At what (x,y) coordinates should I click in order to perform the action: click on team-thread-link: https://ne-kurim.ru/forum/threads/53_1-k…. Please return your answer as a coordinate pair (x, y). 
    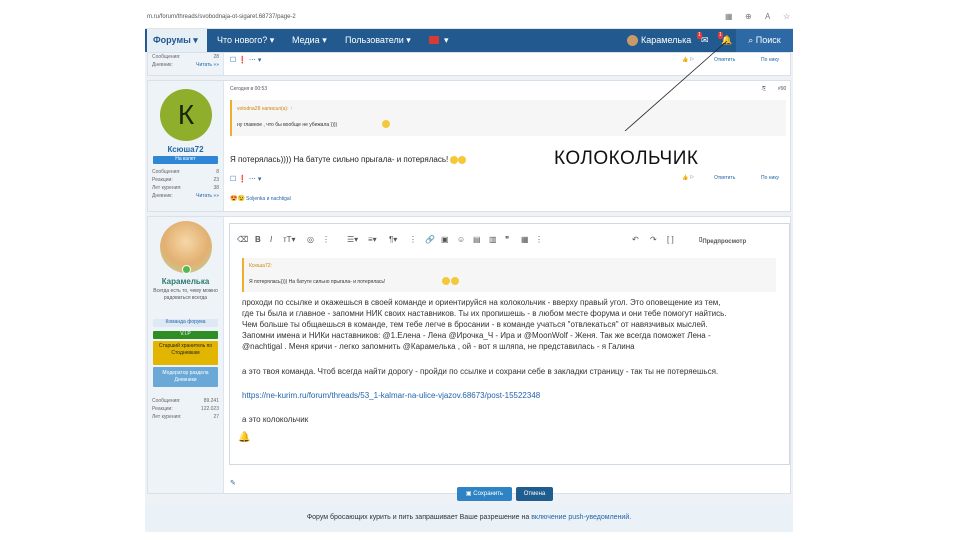
    Looking at the image, I should click on (391, 395).